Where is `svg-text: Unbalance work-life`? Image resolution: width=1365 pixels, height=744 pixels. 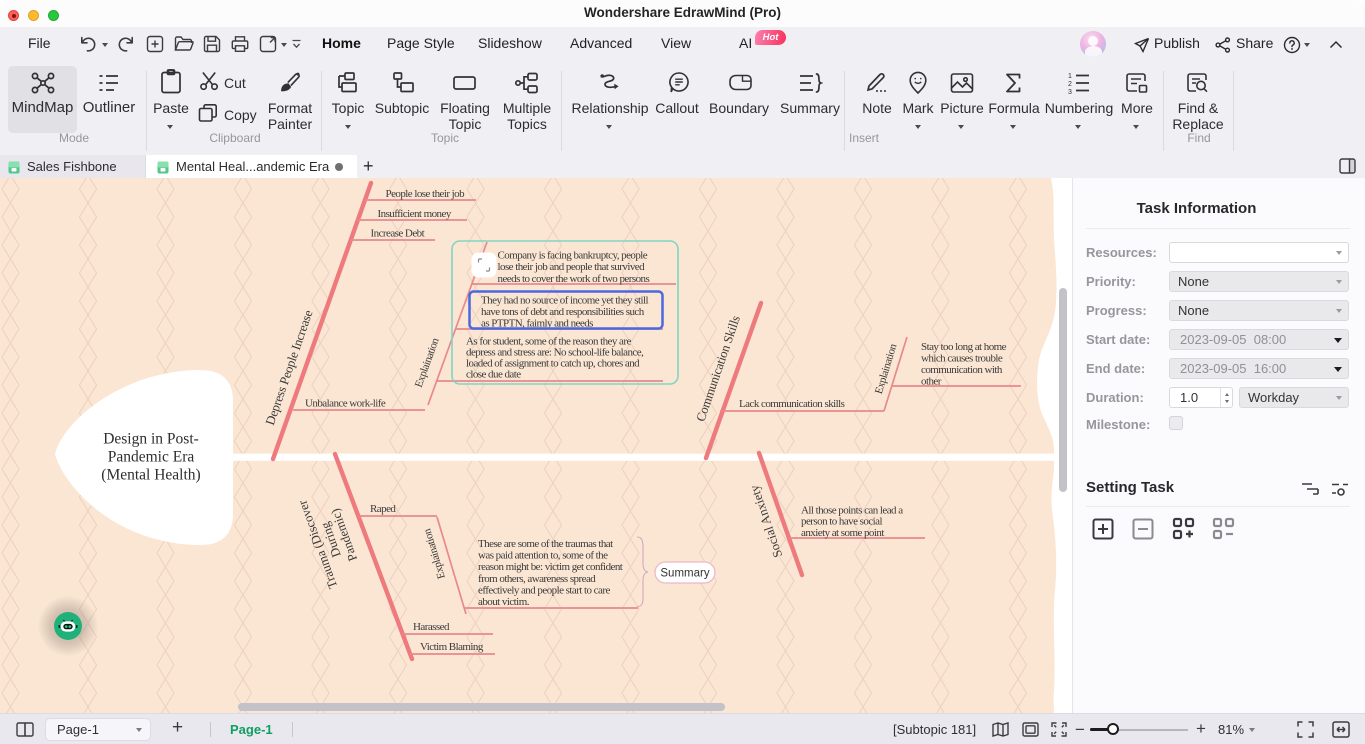 svg-text: Unbalance work-life is located at coordinates (345, 404).